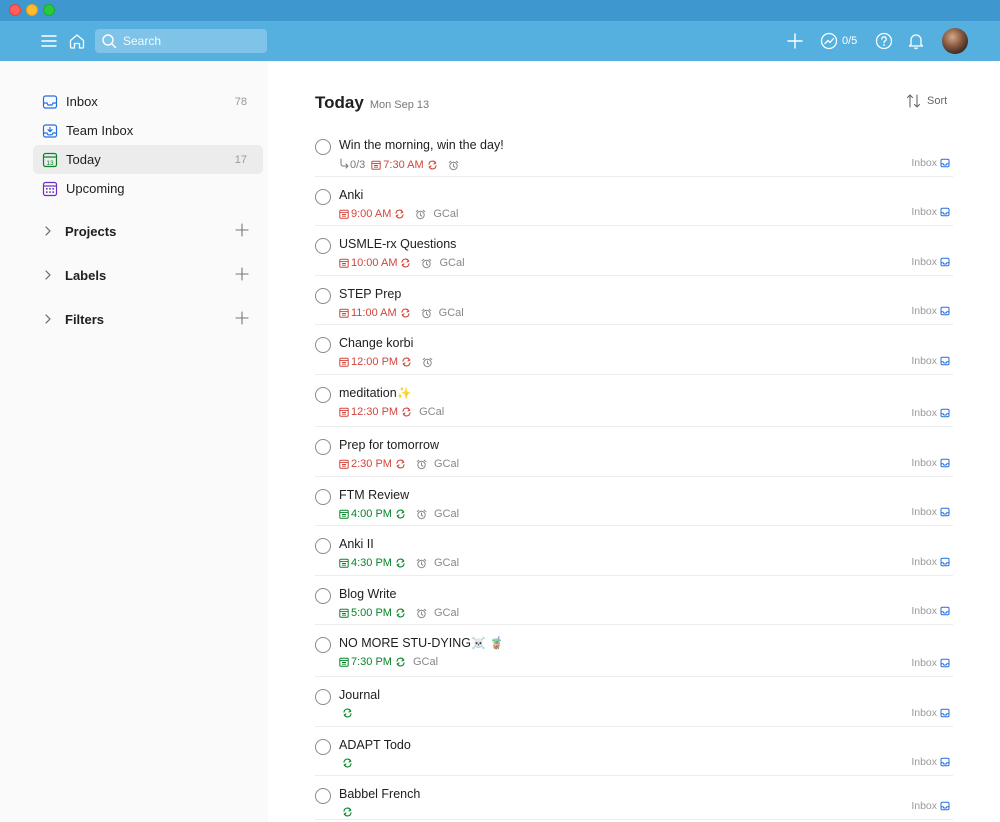 Image resolution: width=1000 pixels, height=822 pixels. What do you see at coordinates (634, 300) in the screenshot?
I see `task-row: STEP Prep 11:00 AM GCal Inbox` at bounding box center [634, 300].